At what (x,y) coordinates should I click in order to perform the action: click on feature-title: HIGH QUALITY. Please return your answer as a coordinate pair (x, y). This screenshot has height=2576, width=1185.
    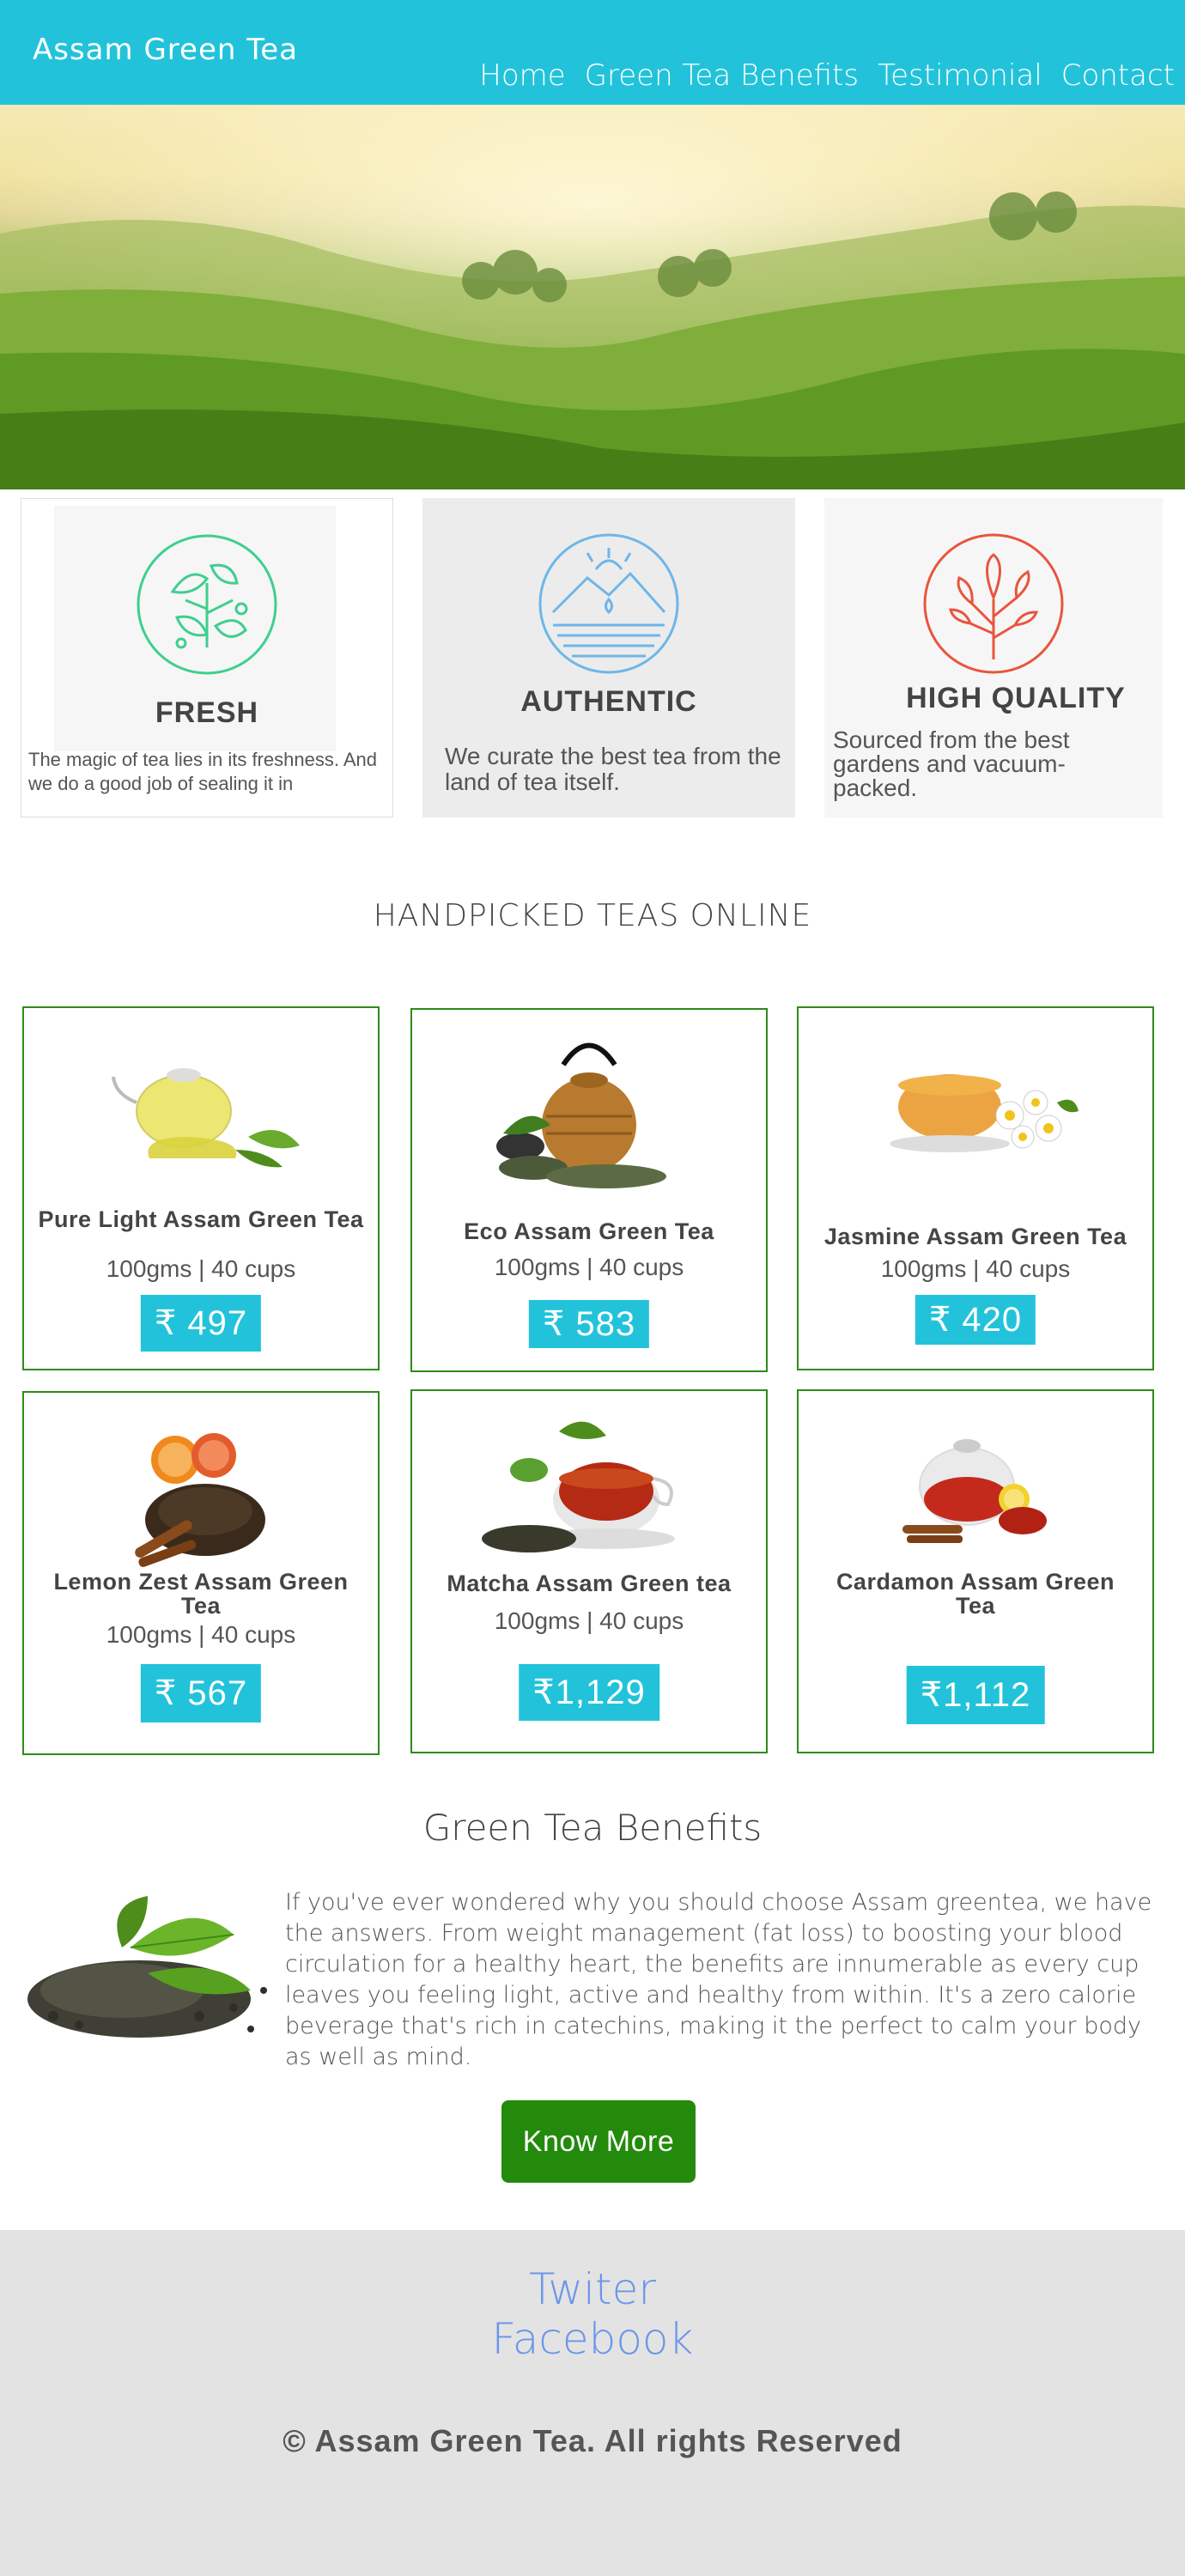
    Looking at the image, I should click on (1016, 698).